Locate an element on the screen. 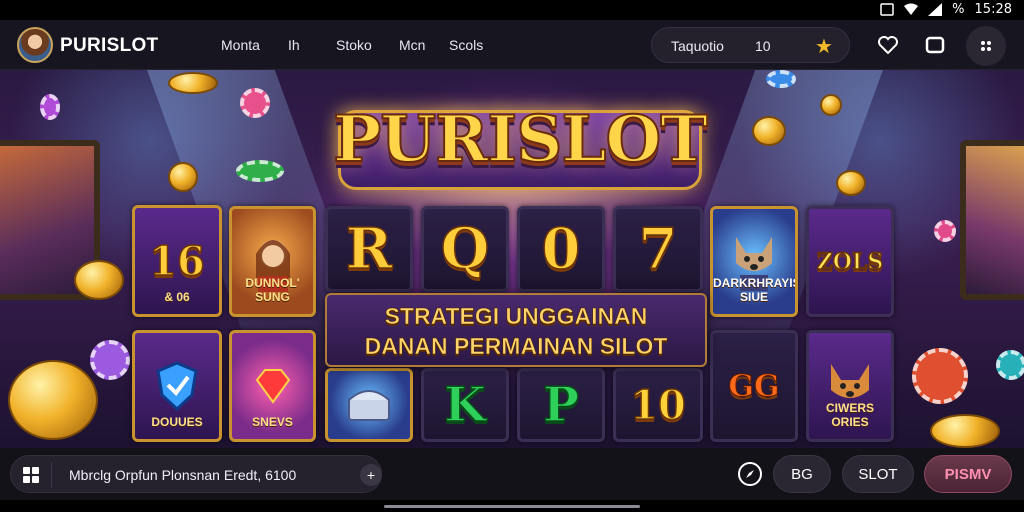 This screenshot has width=1024, height=512. tile-symbol: 0 is located at coordinates (561, 249).